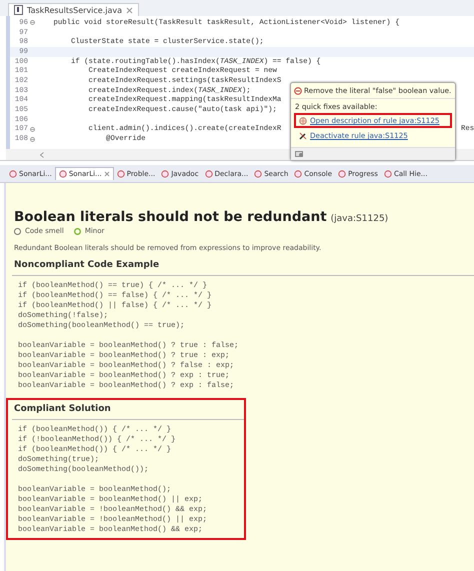  I want to click on severity-icon, so click(77, 231).